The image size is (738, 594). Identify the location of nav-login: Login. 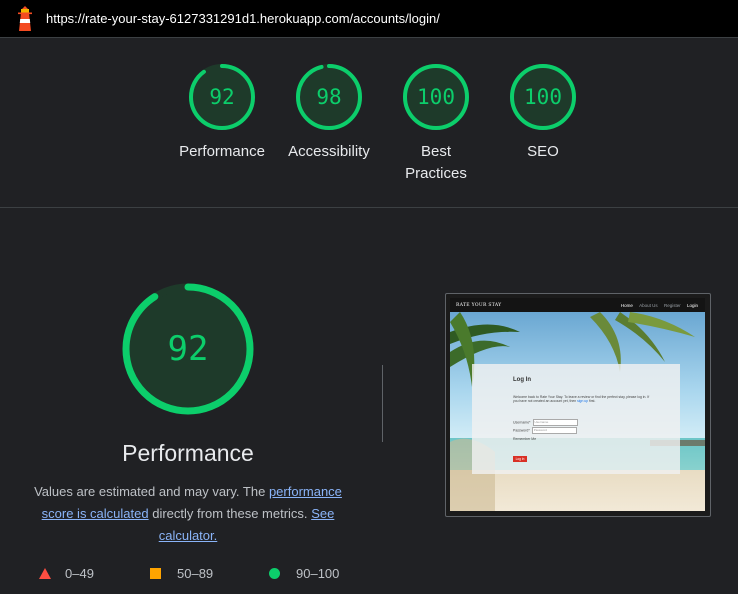
(692, 305).